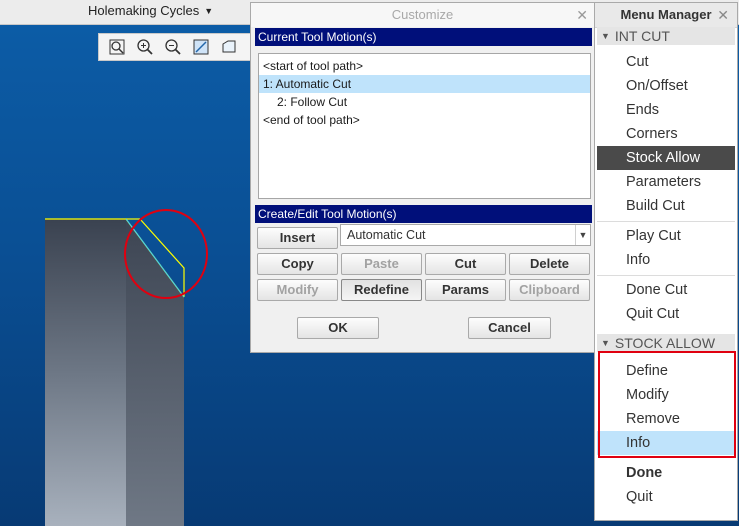  I want to click on menu-item-done-cut: Done Cut, so click(666, 290).